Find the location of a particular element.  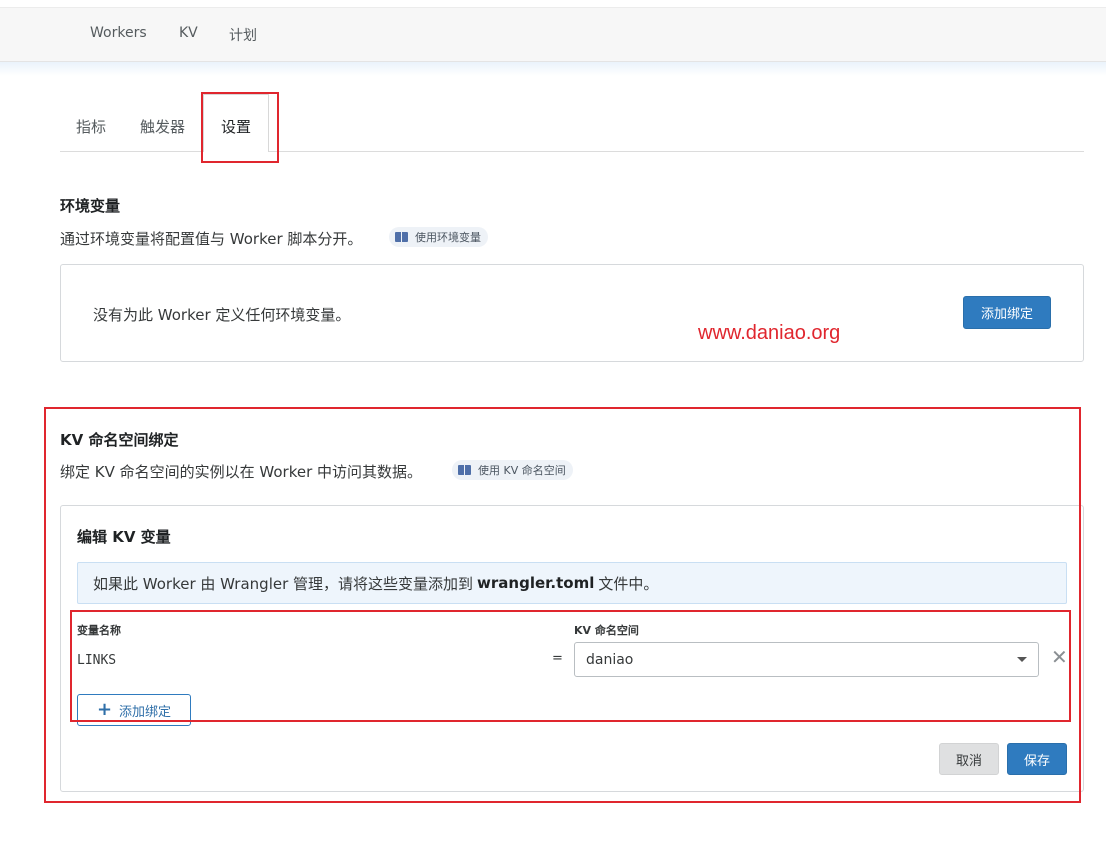

kv-doc-link: 使用 KV 命名空间 is located at coordinates (512, 470).